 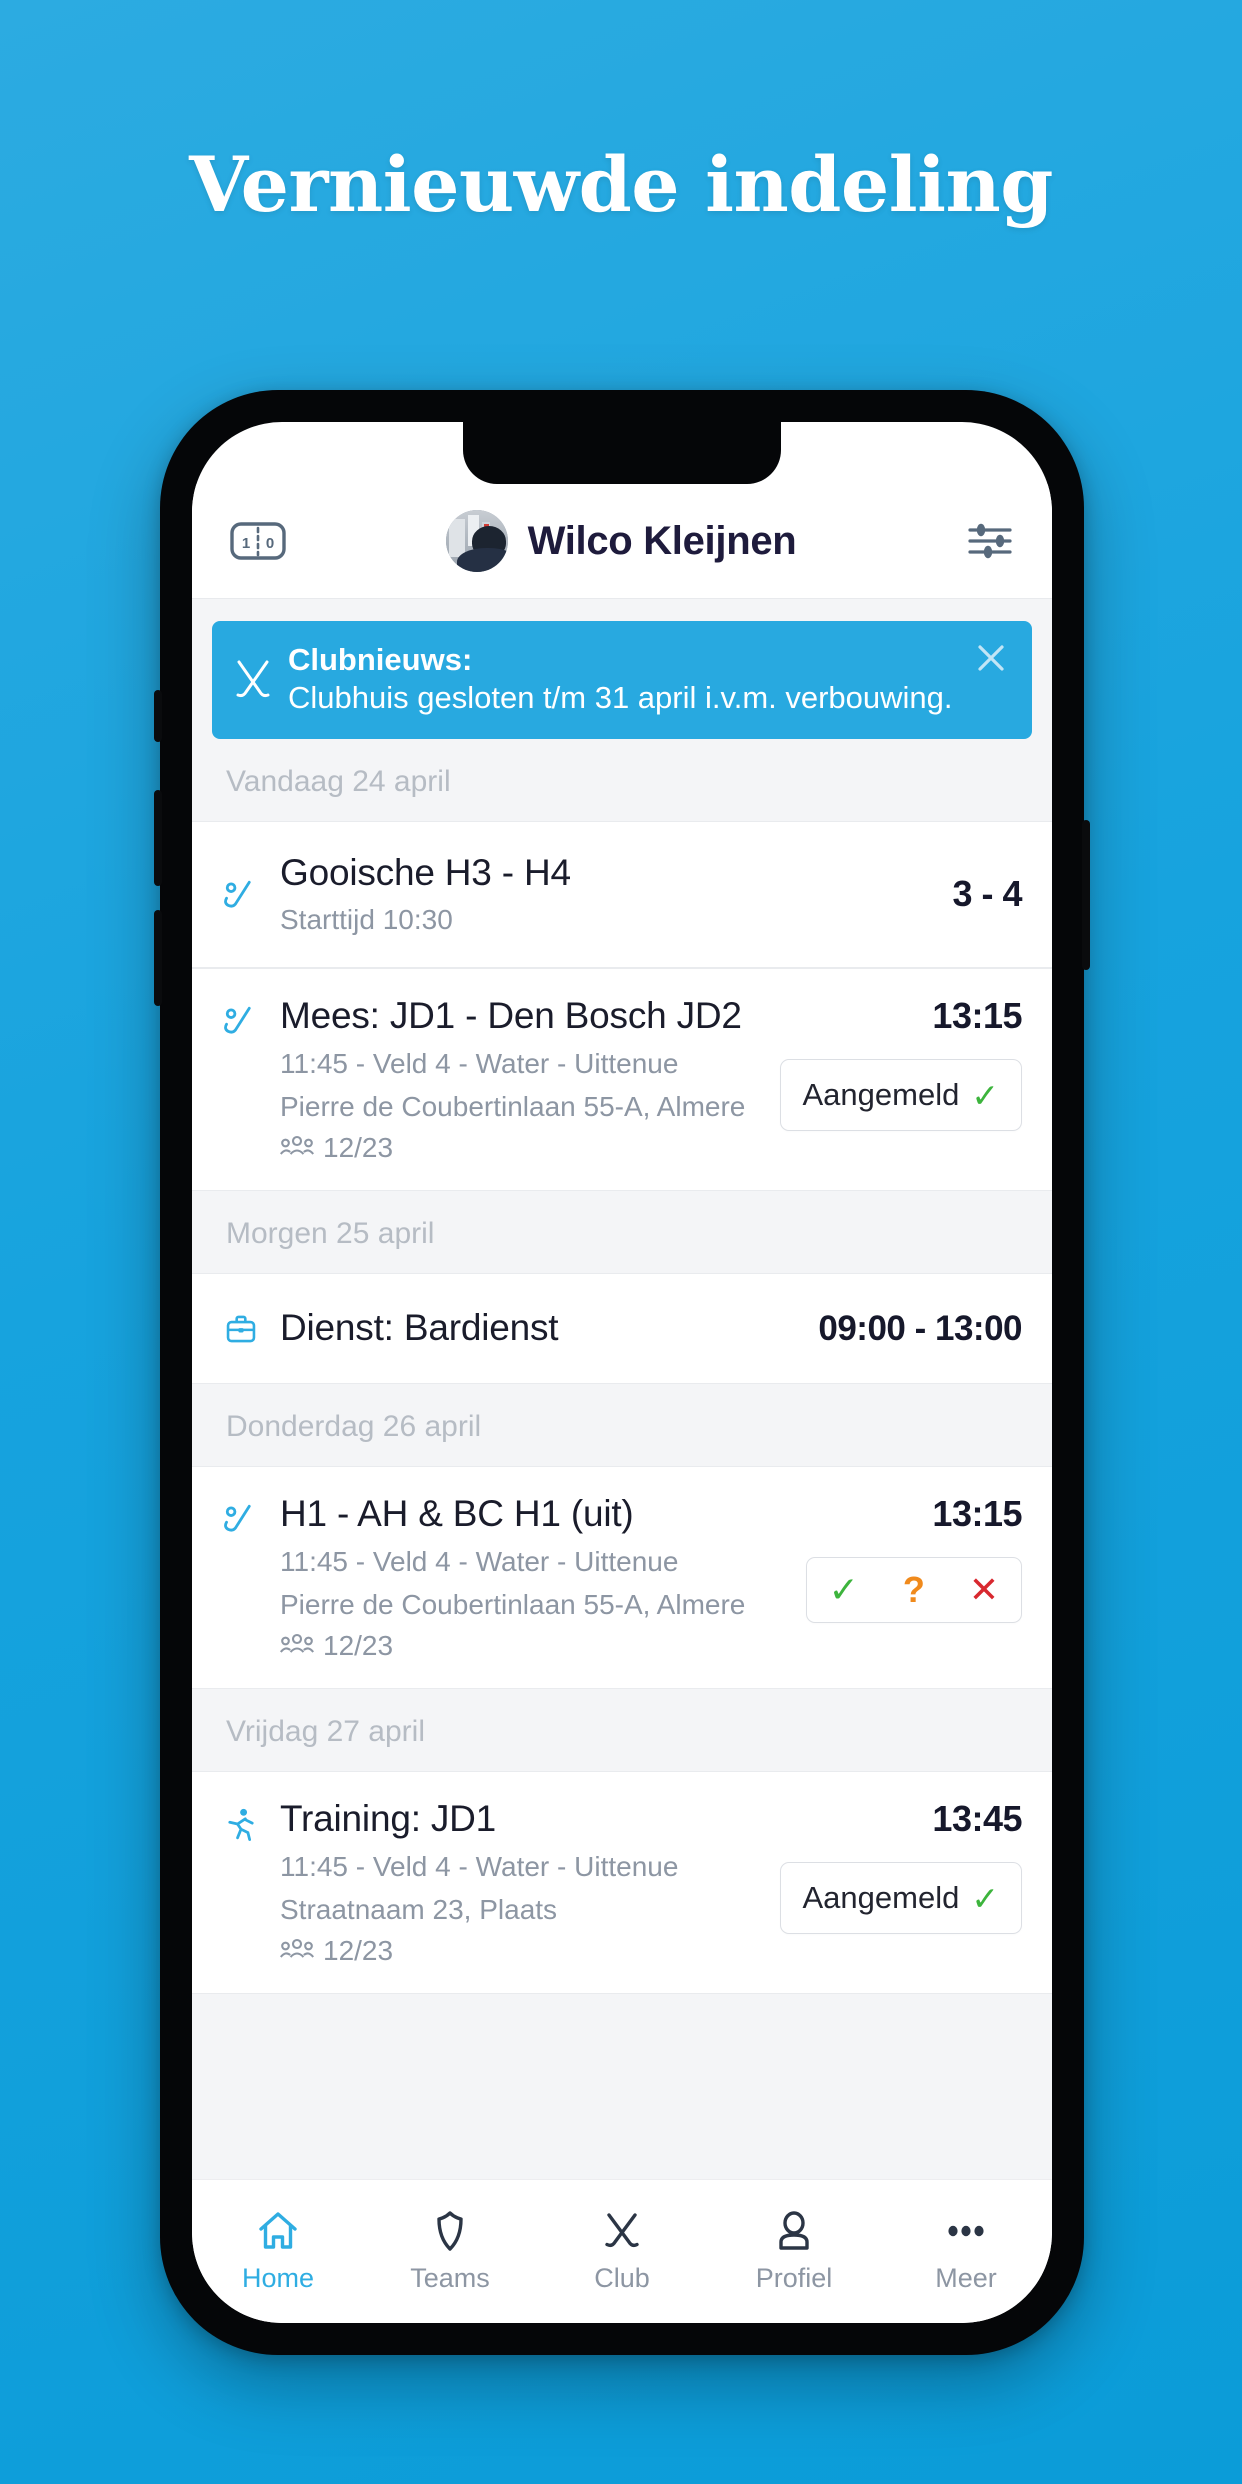 I want to click on agenda-event-row: Gooische H3 - H4 Starttijd 10:30 3 - 4, so click(x=622, y=894).